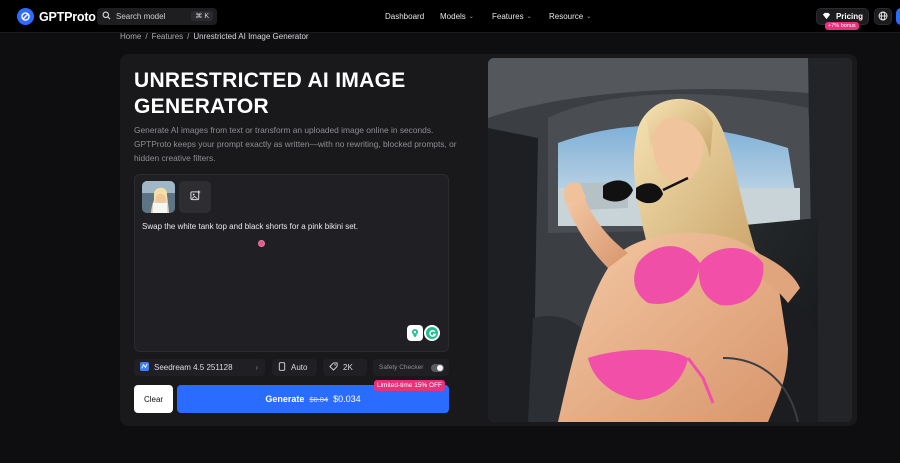 The width and height of the screenshot is (900, 463). Describe the element at coordinates (270, 93) in the screenshot. I see `page-title: UNRESTRICTED AI IMAGE GENERATOR` at that location.